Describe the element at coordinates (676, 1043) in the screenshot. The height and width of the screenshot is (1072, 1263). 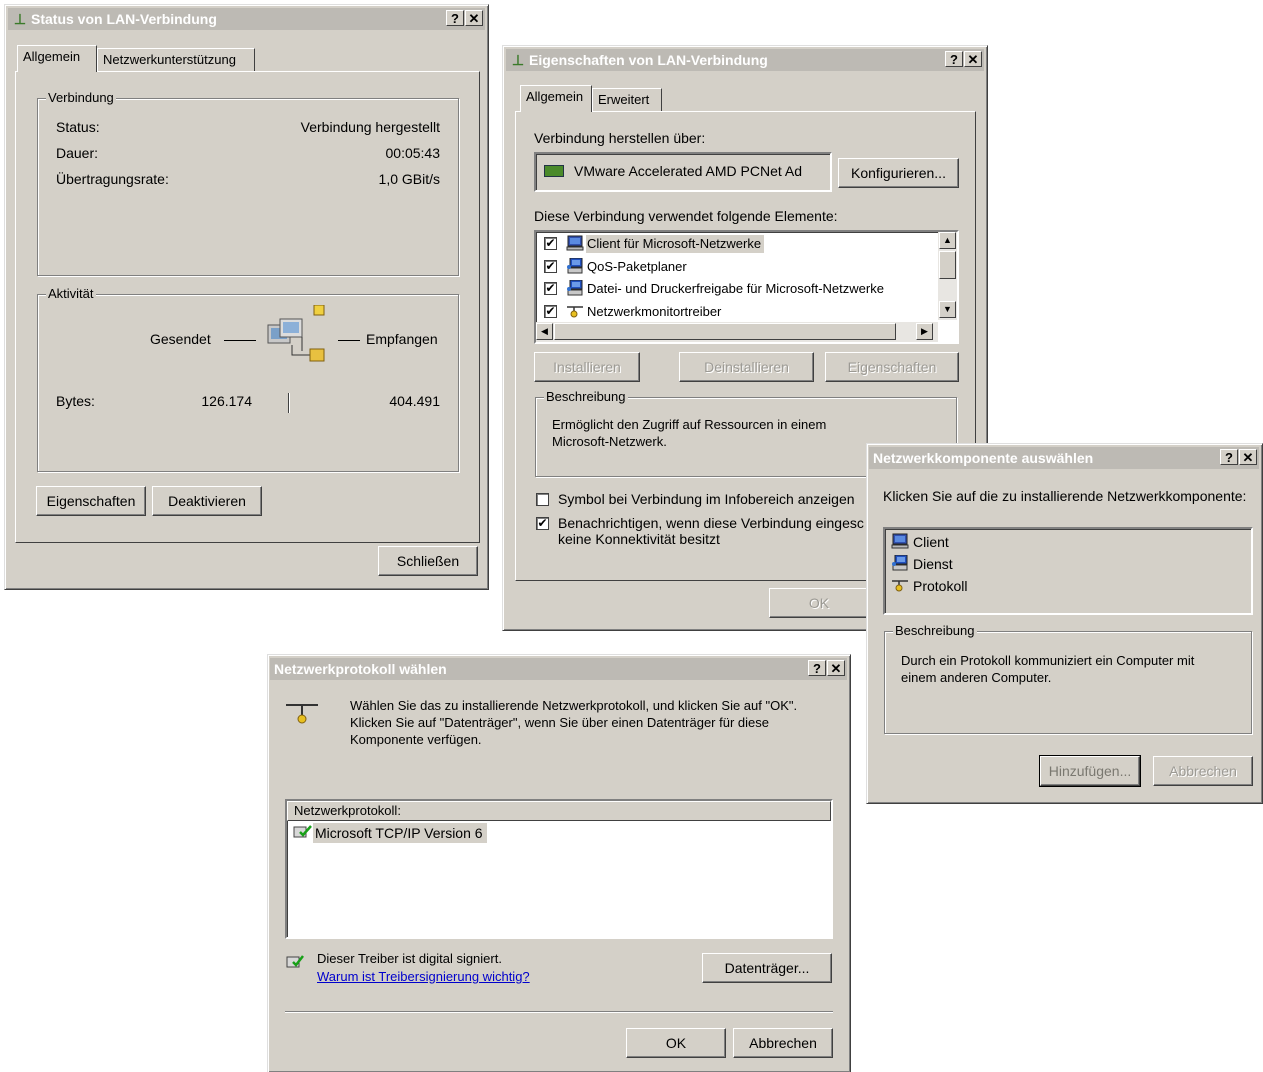
I see `protocol-ok-button: OK` at that location.